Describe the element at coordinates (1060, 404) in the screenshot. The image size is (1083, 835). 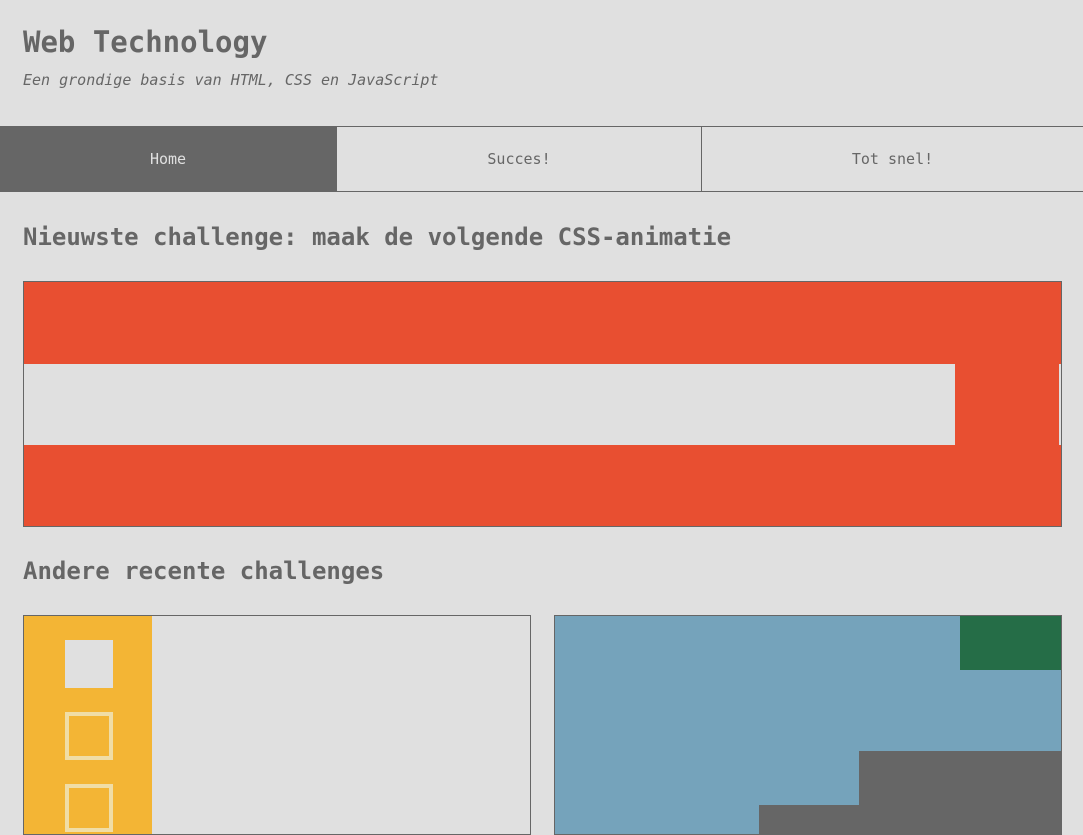
I see `animation-edge` at that location.